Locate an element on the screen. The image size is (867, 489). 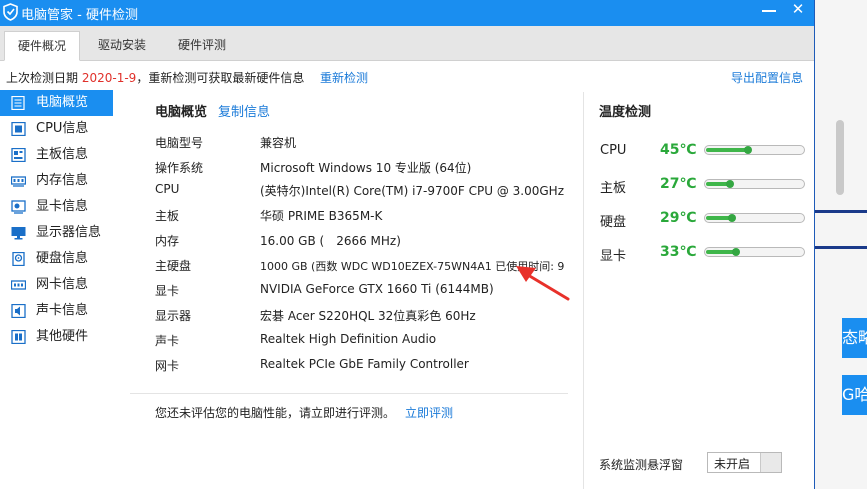
info-label: 主板 is located at coordinates (167, 216).